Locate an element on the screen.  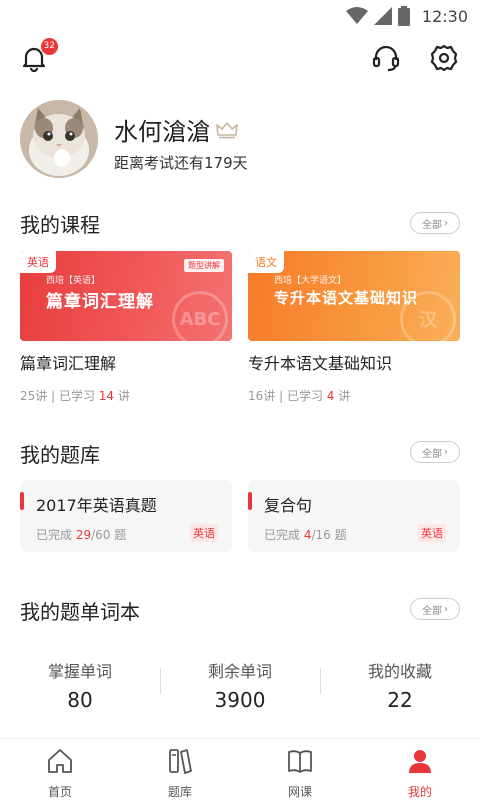
user-name: 水何滄滄 is located at coordinates (162, 132).